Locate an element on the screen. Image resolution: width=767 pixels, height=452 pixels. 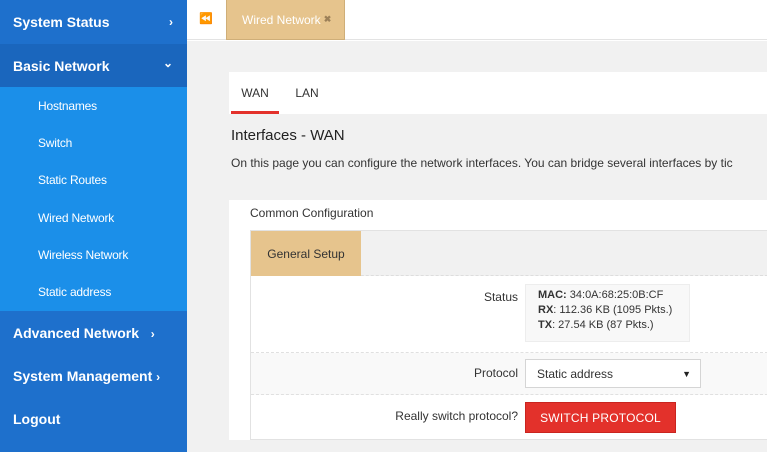
protocol-select-value: Static address is located at coordinates (575, 373).